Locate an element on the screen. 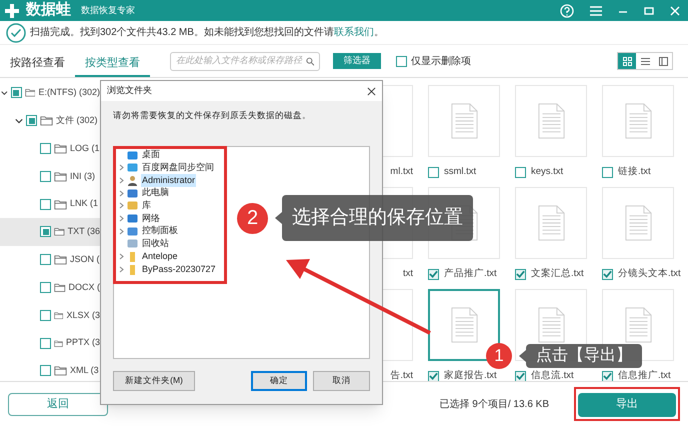 The image size is (688, 426). file-name: 分镜头文本.txt is located at coordinates (649, 273).